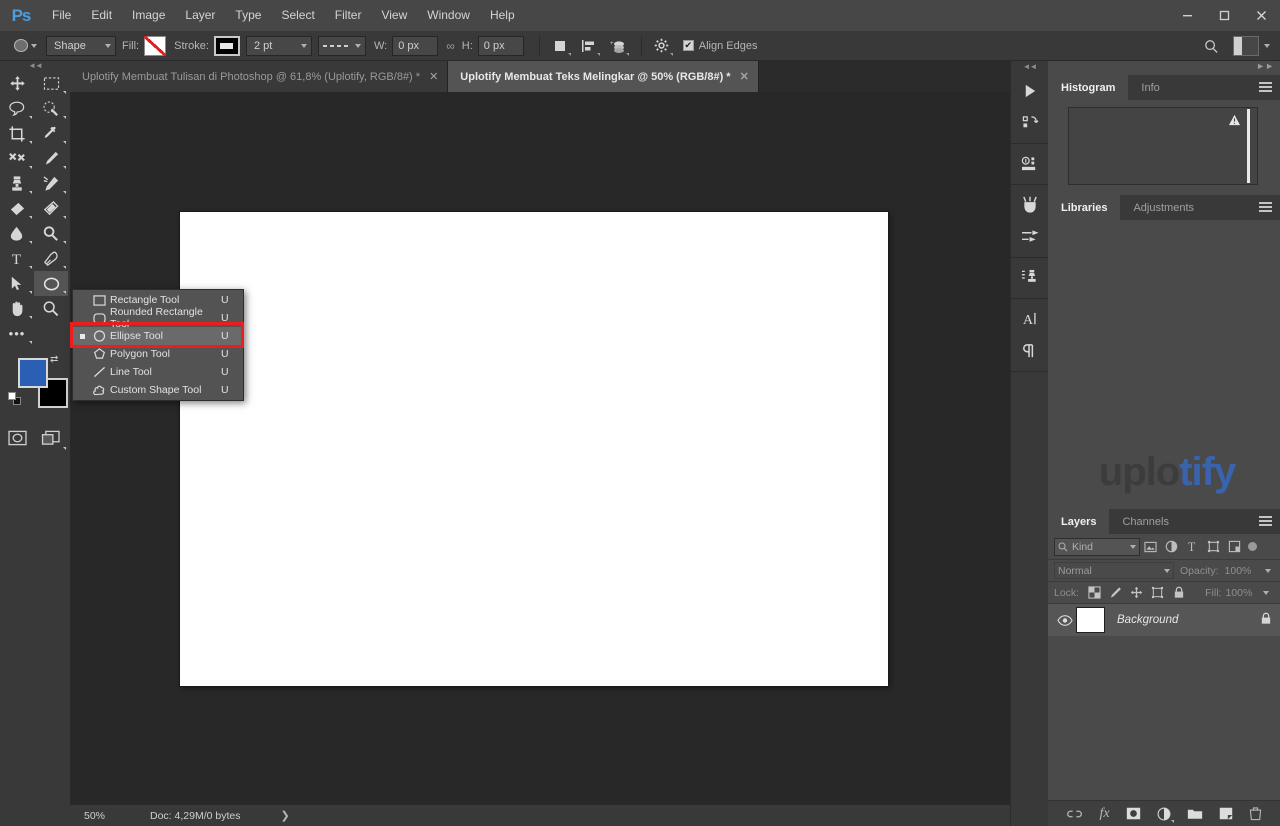 The width and height of the screenshot is (1280, 826). I want to click on quick-mask-icon, so click(17, 438).